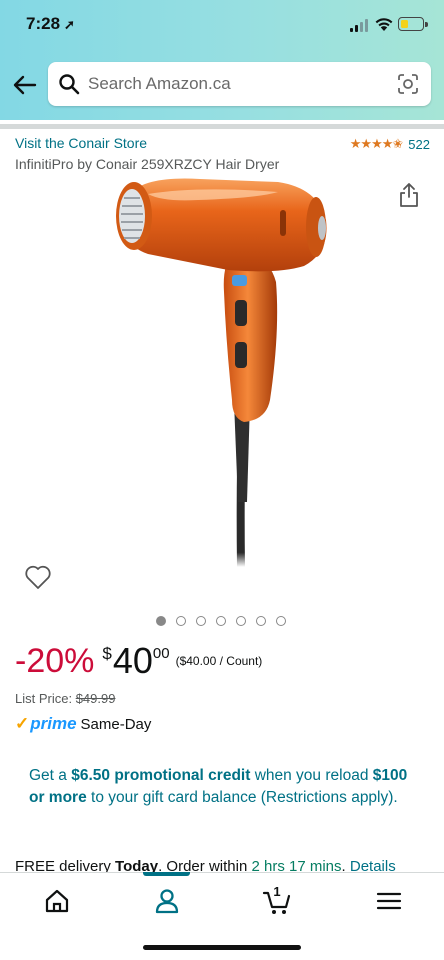  What do you see at coordinates (222, 947) in the screenshot?
I see `home-indicator` at bounding box center [222, 947].